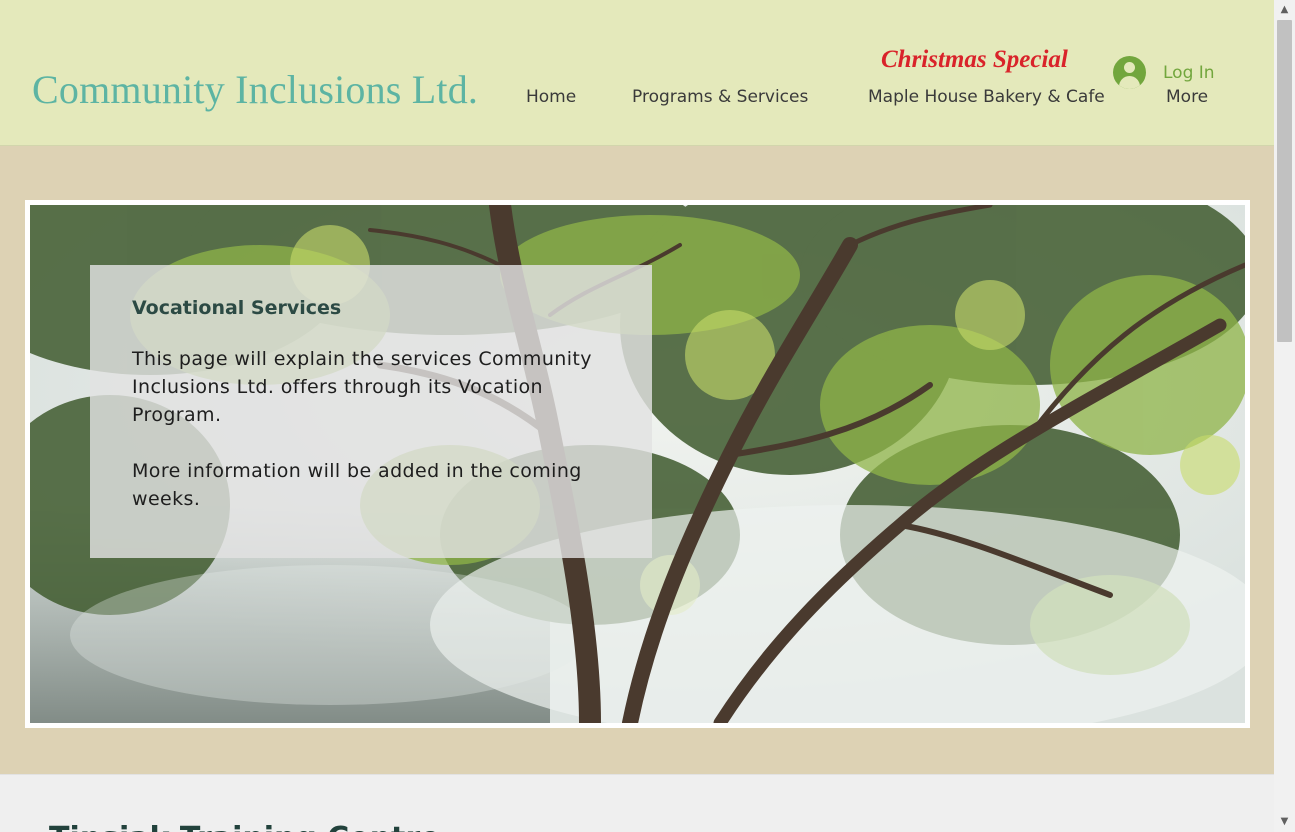  Describe the element at coordinates (986, 97) in the screenshot. I see `nav-item-maple-house-bakery: Maple House Bakery & Cafe` at that location.